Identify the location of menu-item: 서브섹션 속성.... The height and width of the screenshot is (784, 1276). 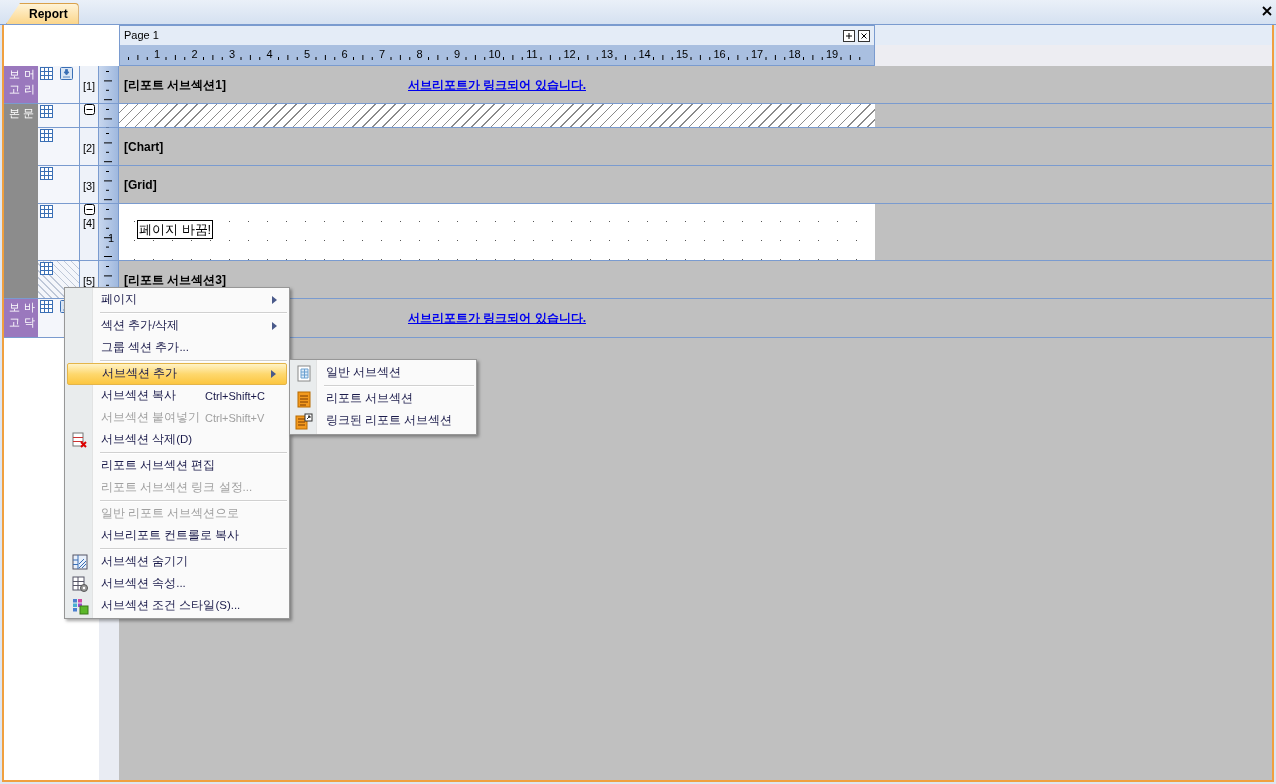
(177, 584).